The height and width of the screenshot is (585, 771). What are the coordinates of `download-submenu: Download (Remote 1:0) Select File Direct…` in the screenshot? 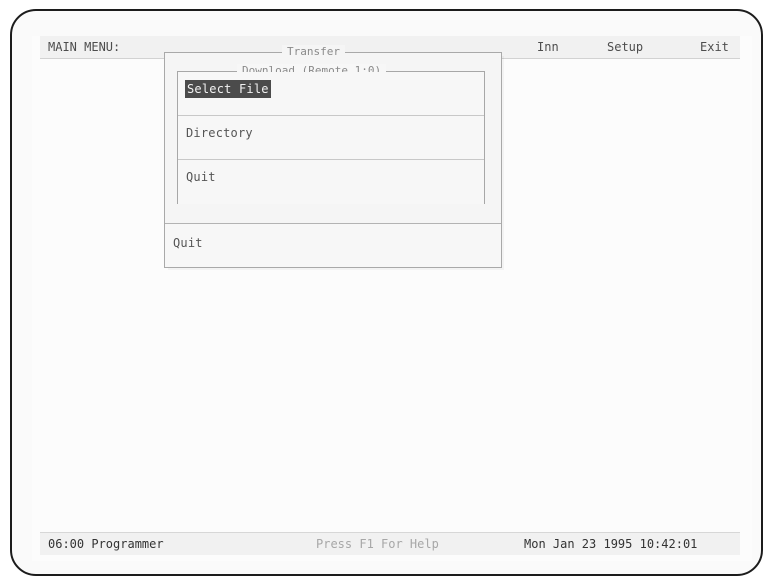 It's located at (331, 134).